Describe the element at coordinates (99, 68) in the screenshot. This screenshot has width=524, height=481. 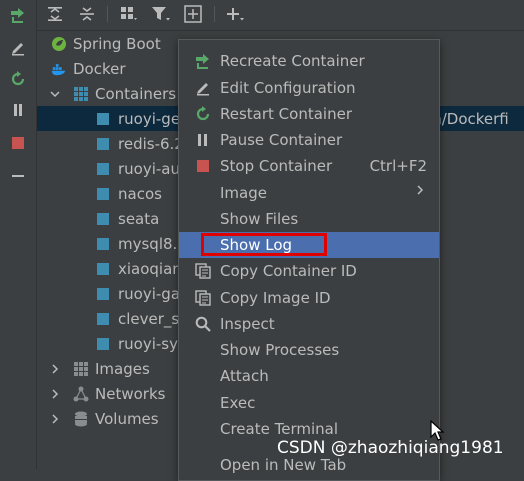
I see `tree-label: Docker` at that location.